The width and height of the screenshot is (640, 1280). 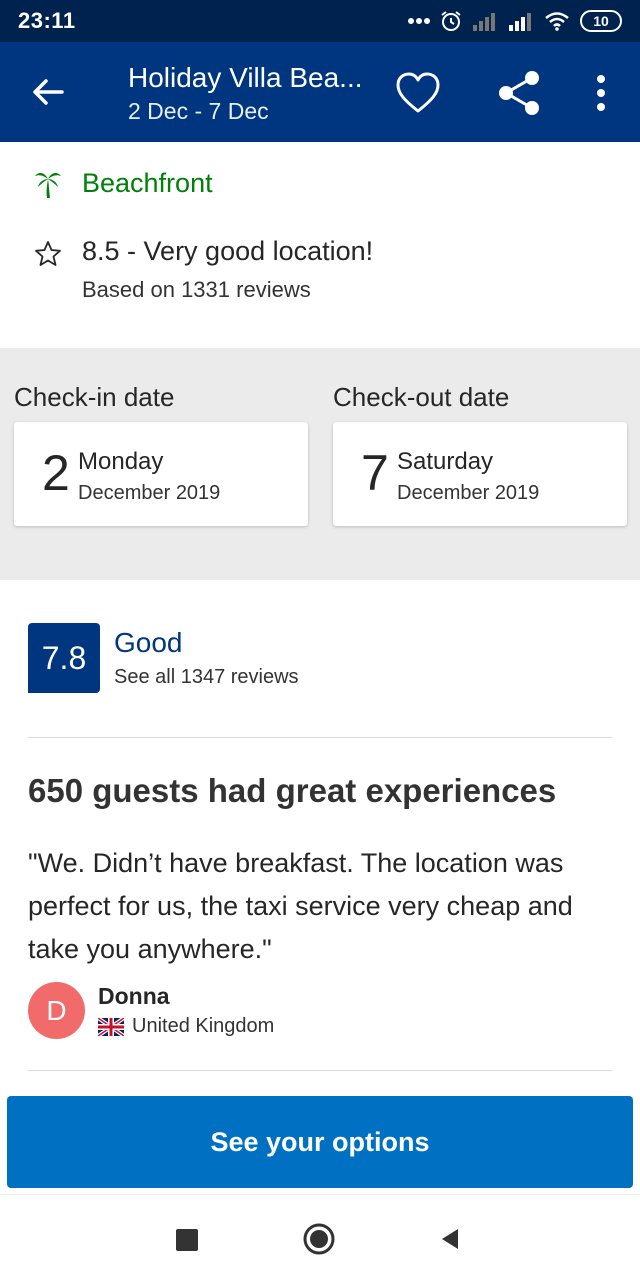 What do you see at coordinates (121, 461) in the screenshot?
I see `checkin-weekday: Monday` at bounding box center [121, 461].